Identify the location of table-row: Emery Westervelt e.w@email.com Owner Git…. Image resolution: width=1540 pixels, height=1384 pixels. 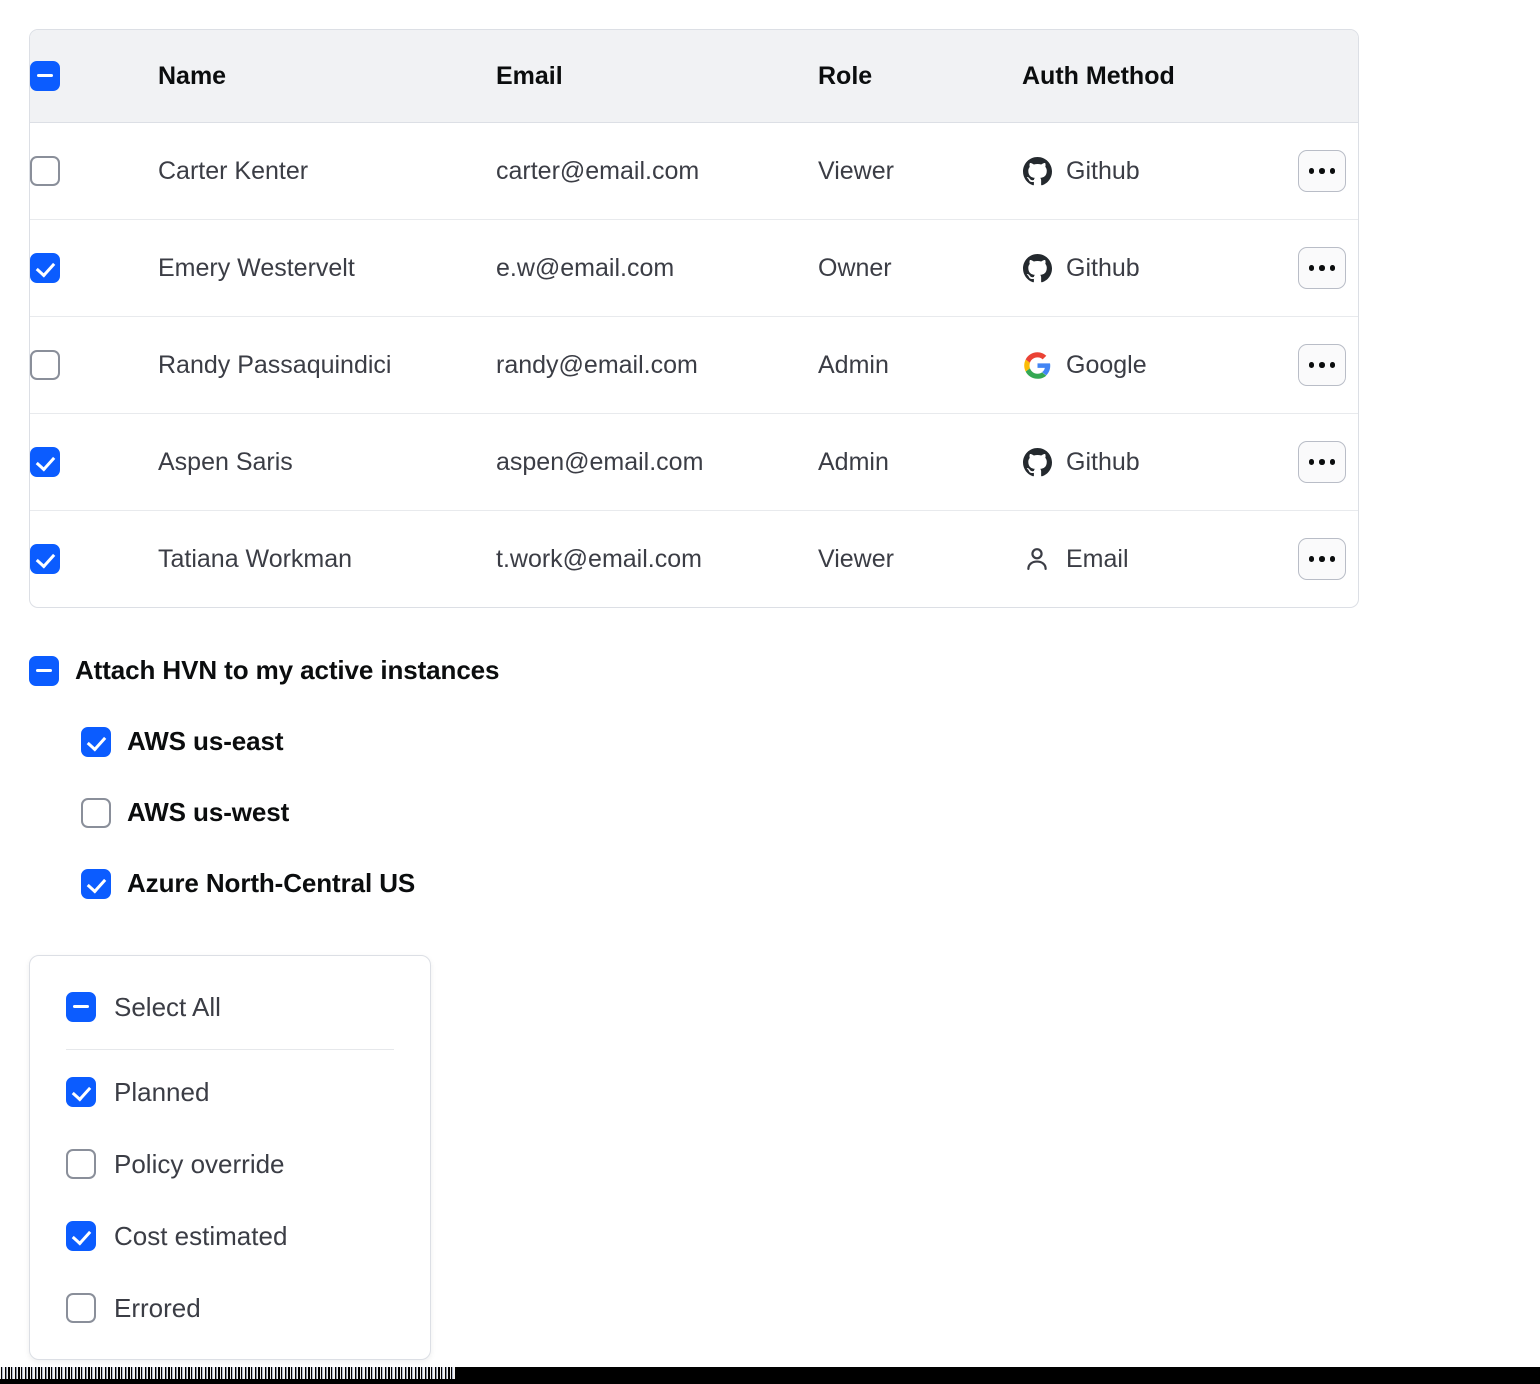
(694, 268).